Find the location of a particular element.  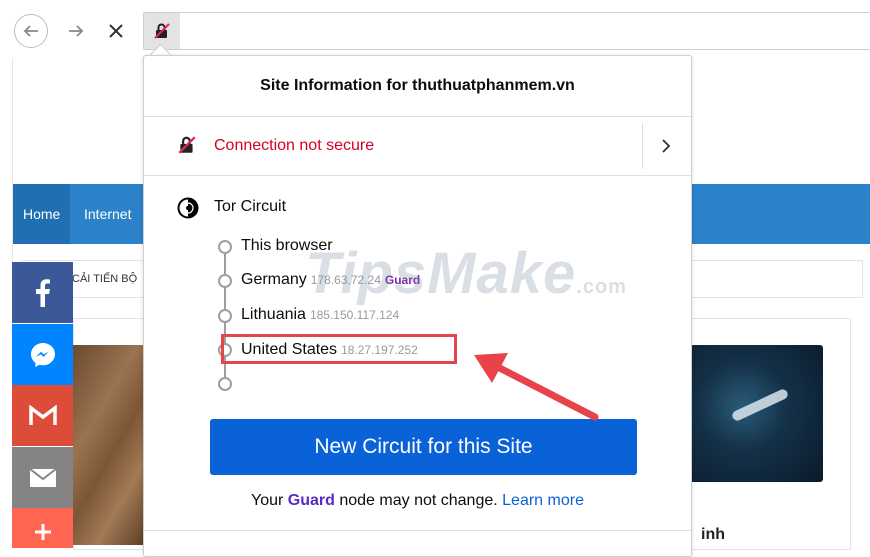

new-circuit-button: New Circuit for this Site is located at coordinates (423, 447).